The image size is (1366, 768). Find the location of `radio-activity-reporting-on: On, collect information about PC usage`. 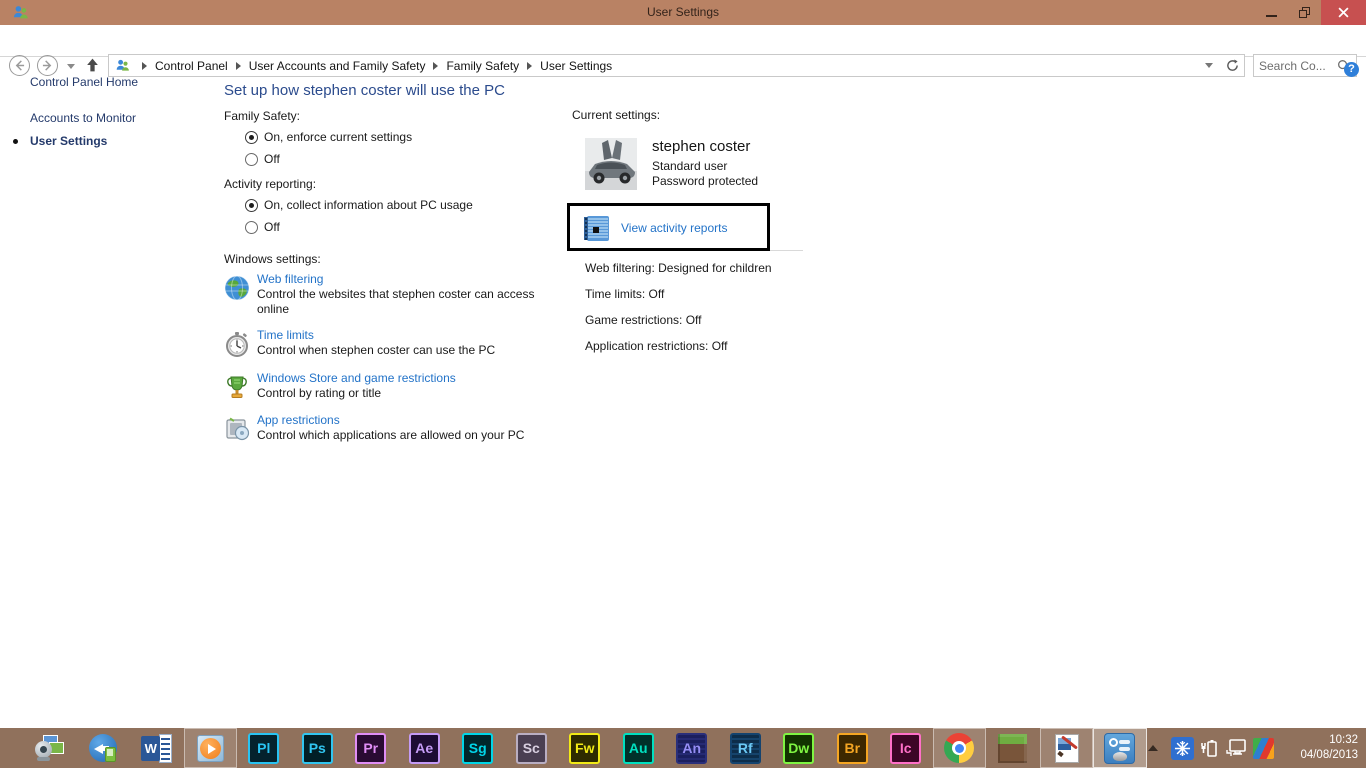

radio-activity-reporting-on: On, collect information about PC usage is located at coordinates (359, 205).